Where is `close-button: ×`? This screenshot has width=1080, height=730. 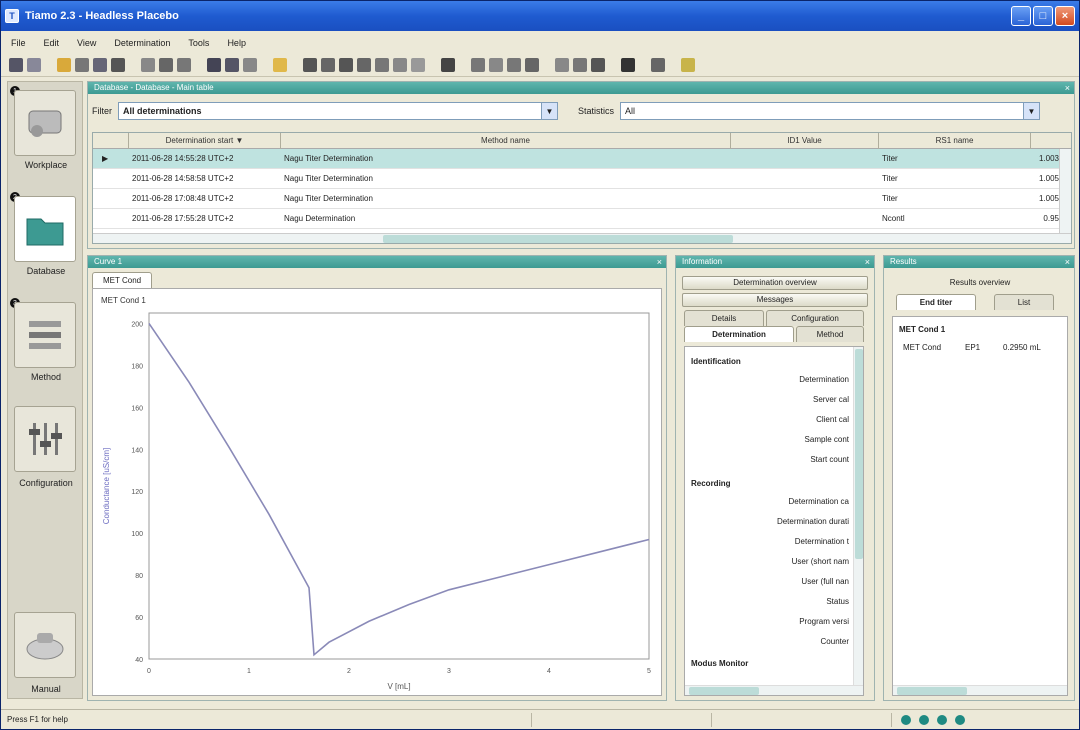
close-button: × is located at coordinates (1065, 16).